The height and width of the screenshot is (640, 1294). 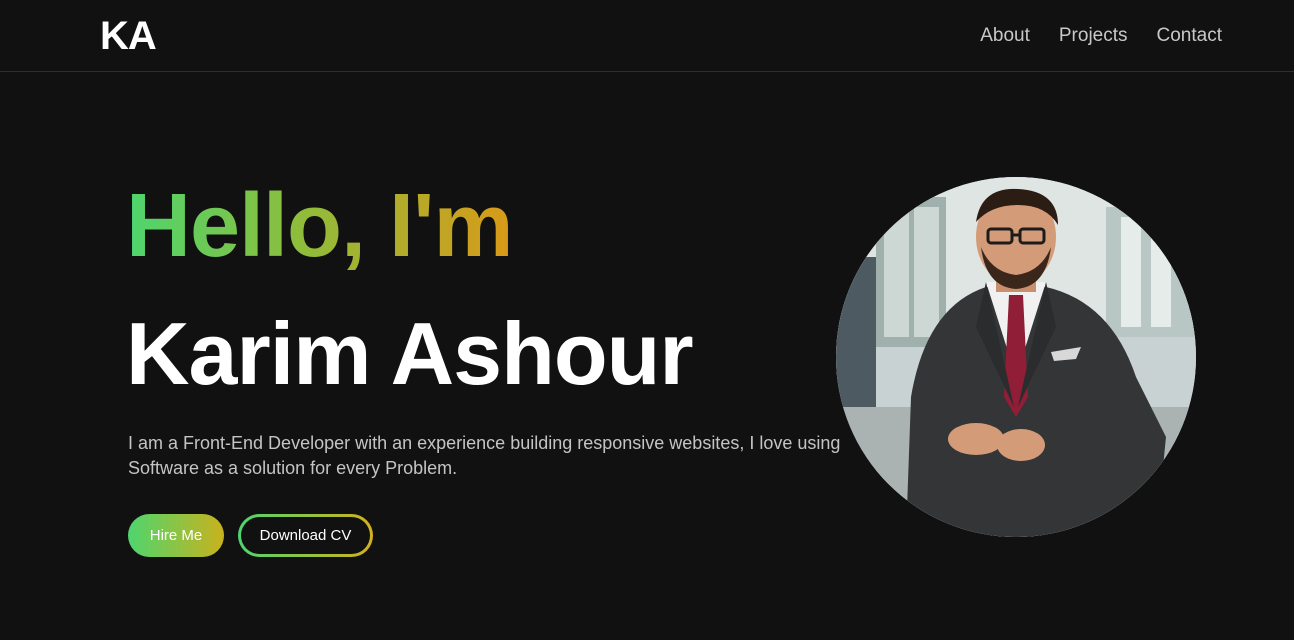 What do you see at coordinates (176, 535) in the screenshot?
I see `hire-me-button: Hire Me` at bounding box center [176, 535].